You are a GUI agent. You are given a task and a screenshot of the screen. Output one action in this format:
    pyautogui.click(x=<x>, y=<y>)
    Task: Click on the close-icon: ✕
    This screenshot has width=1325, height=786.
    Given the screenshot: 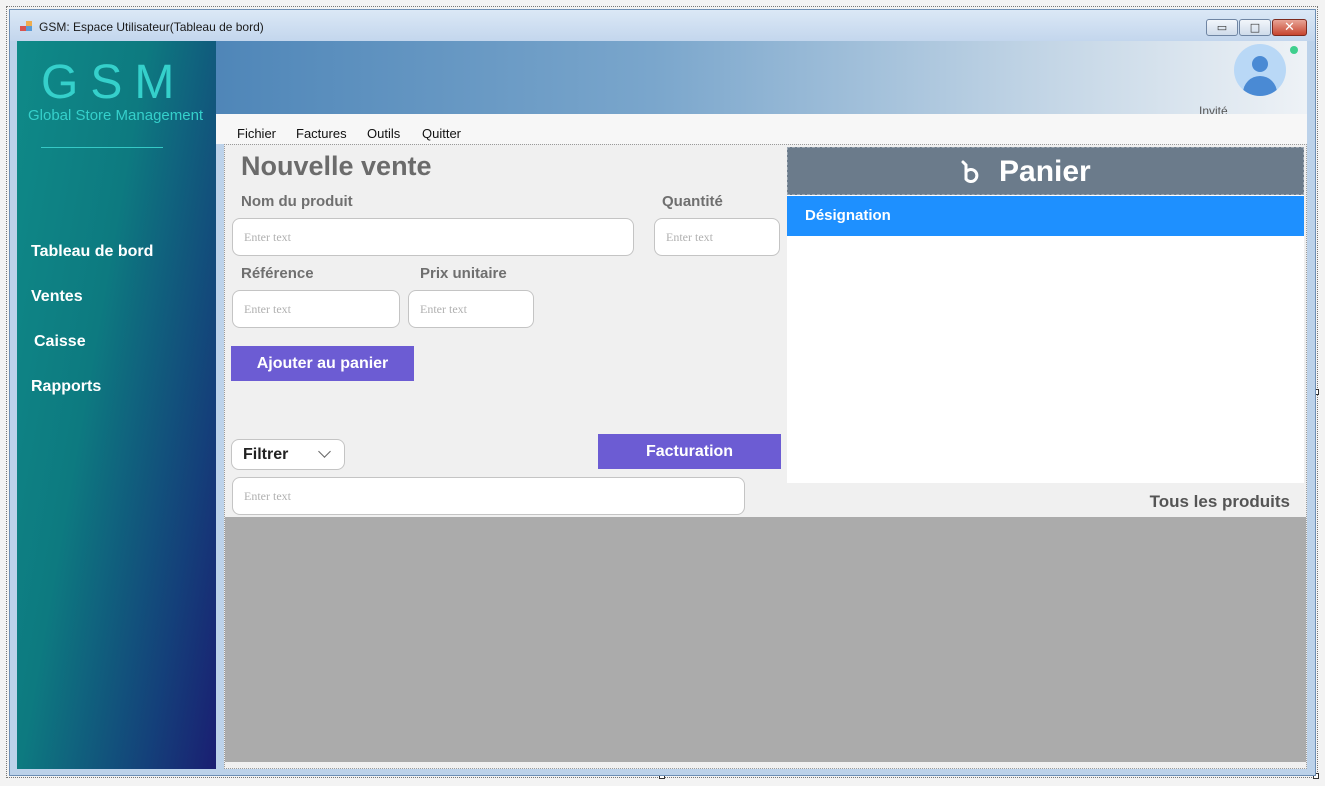 What is the action you would take?
    pyautogui.click(x=1289, y=27)
    